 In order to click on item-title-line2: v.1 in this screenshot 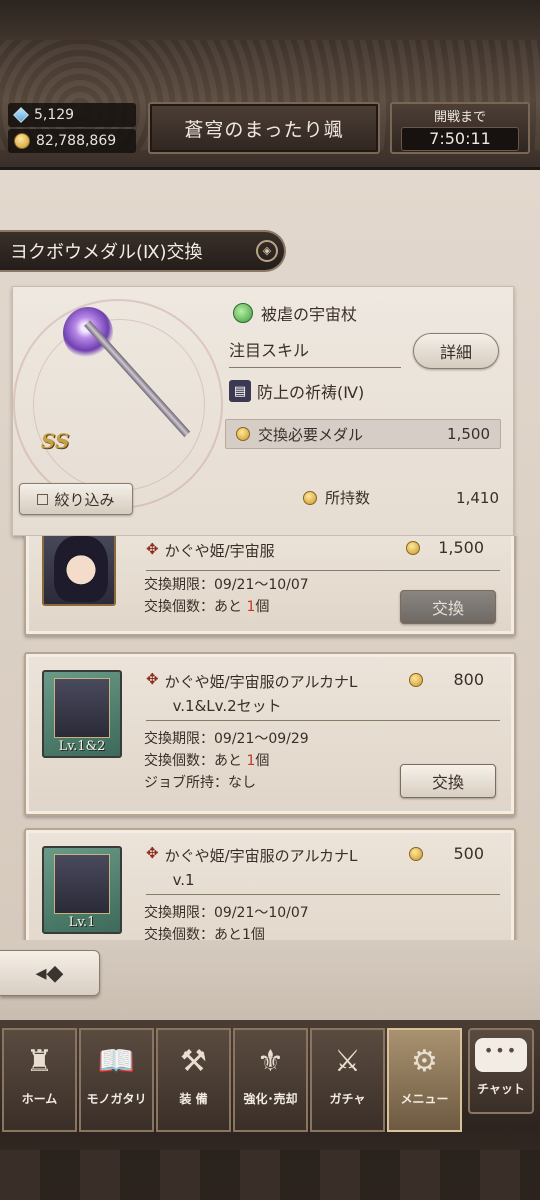, I will do `click(183, 880)`.